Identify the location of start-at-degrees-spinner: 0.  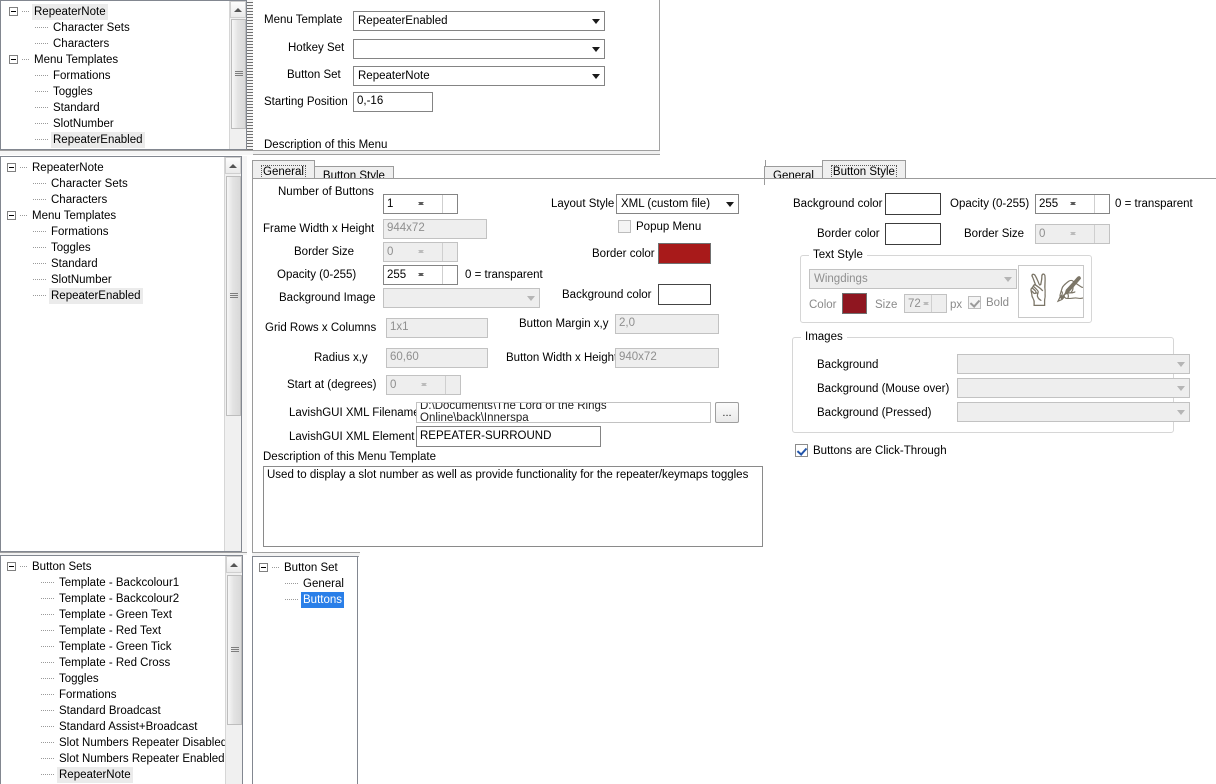
(423, 385).